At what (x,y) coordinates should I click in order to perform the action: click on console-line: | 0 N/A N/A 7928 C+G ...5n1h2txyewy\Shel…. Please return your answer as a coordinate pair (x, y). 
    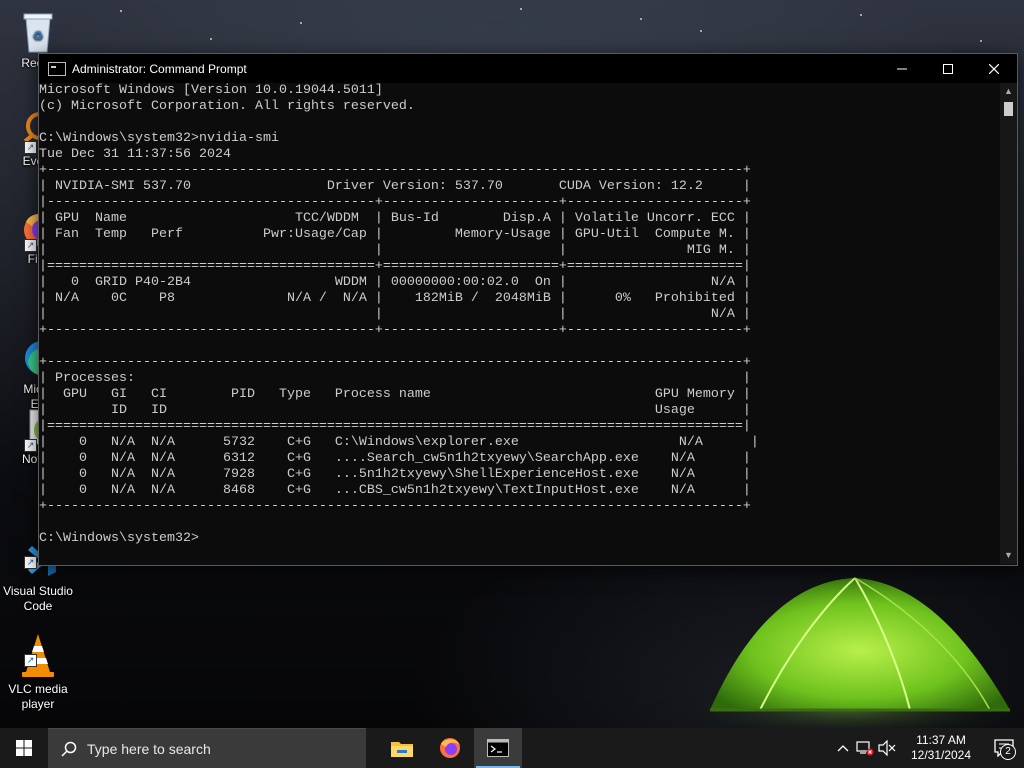
    Looking at the image, I should click on (395, 474).